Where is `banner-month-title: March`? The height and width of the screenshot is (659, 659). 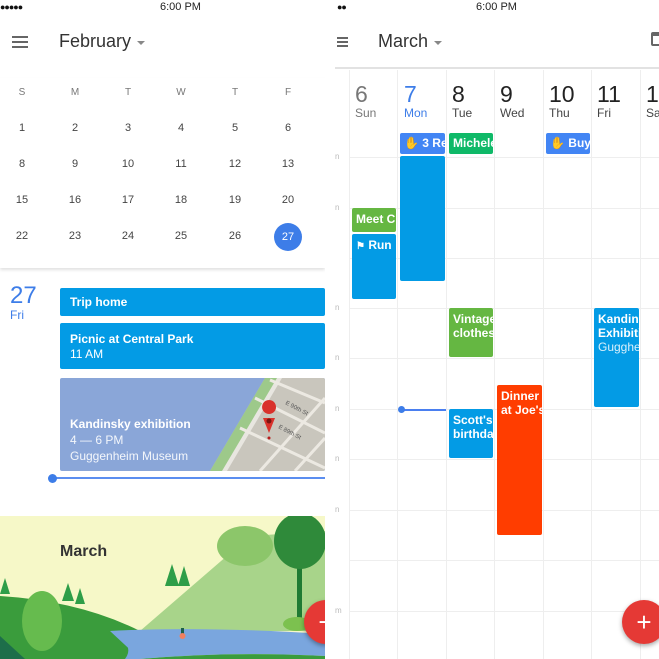 banner-month-title: March is located at coordinates (84, 551).